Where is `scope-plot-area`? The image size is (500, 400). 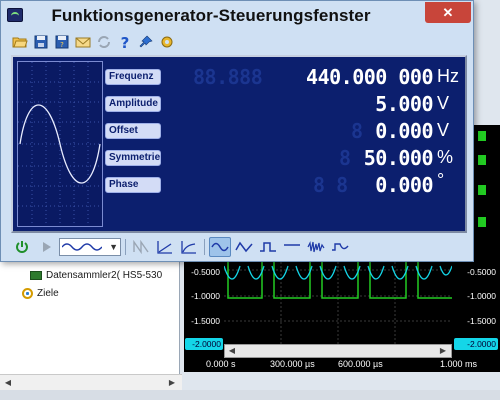 scope-plot-area is located at coordinates (338, 301).